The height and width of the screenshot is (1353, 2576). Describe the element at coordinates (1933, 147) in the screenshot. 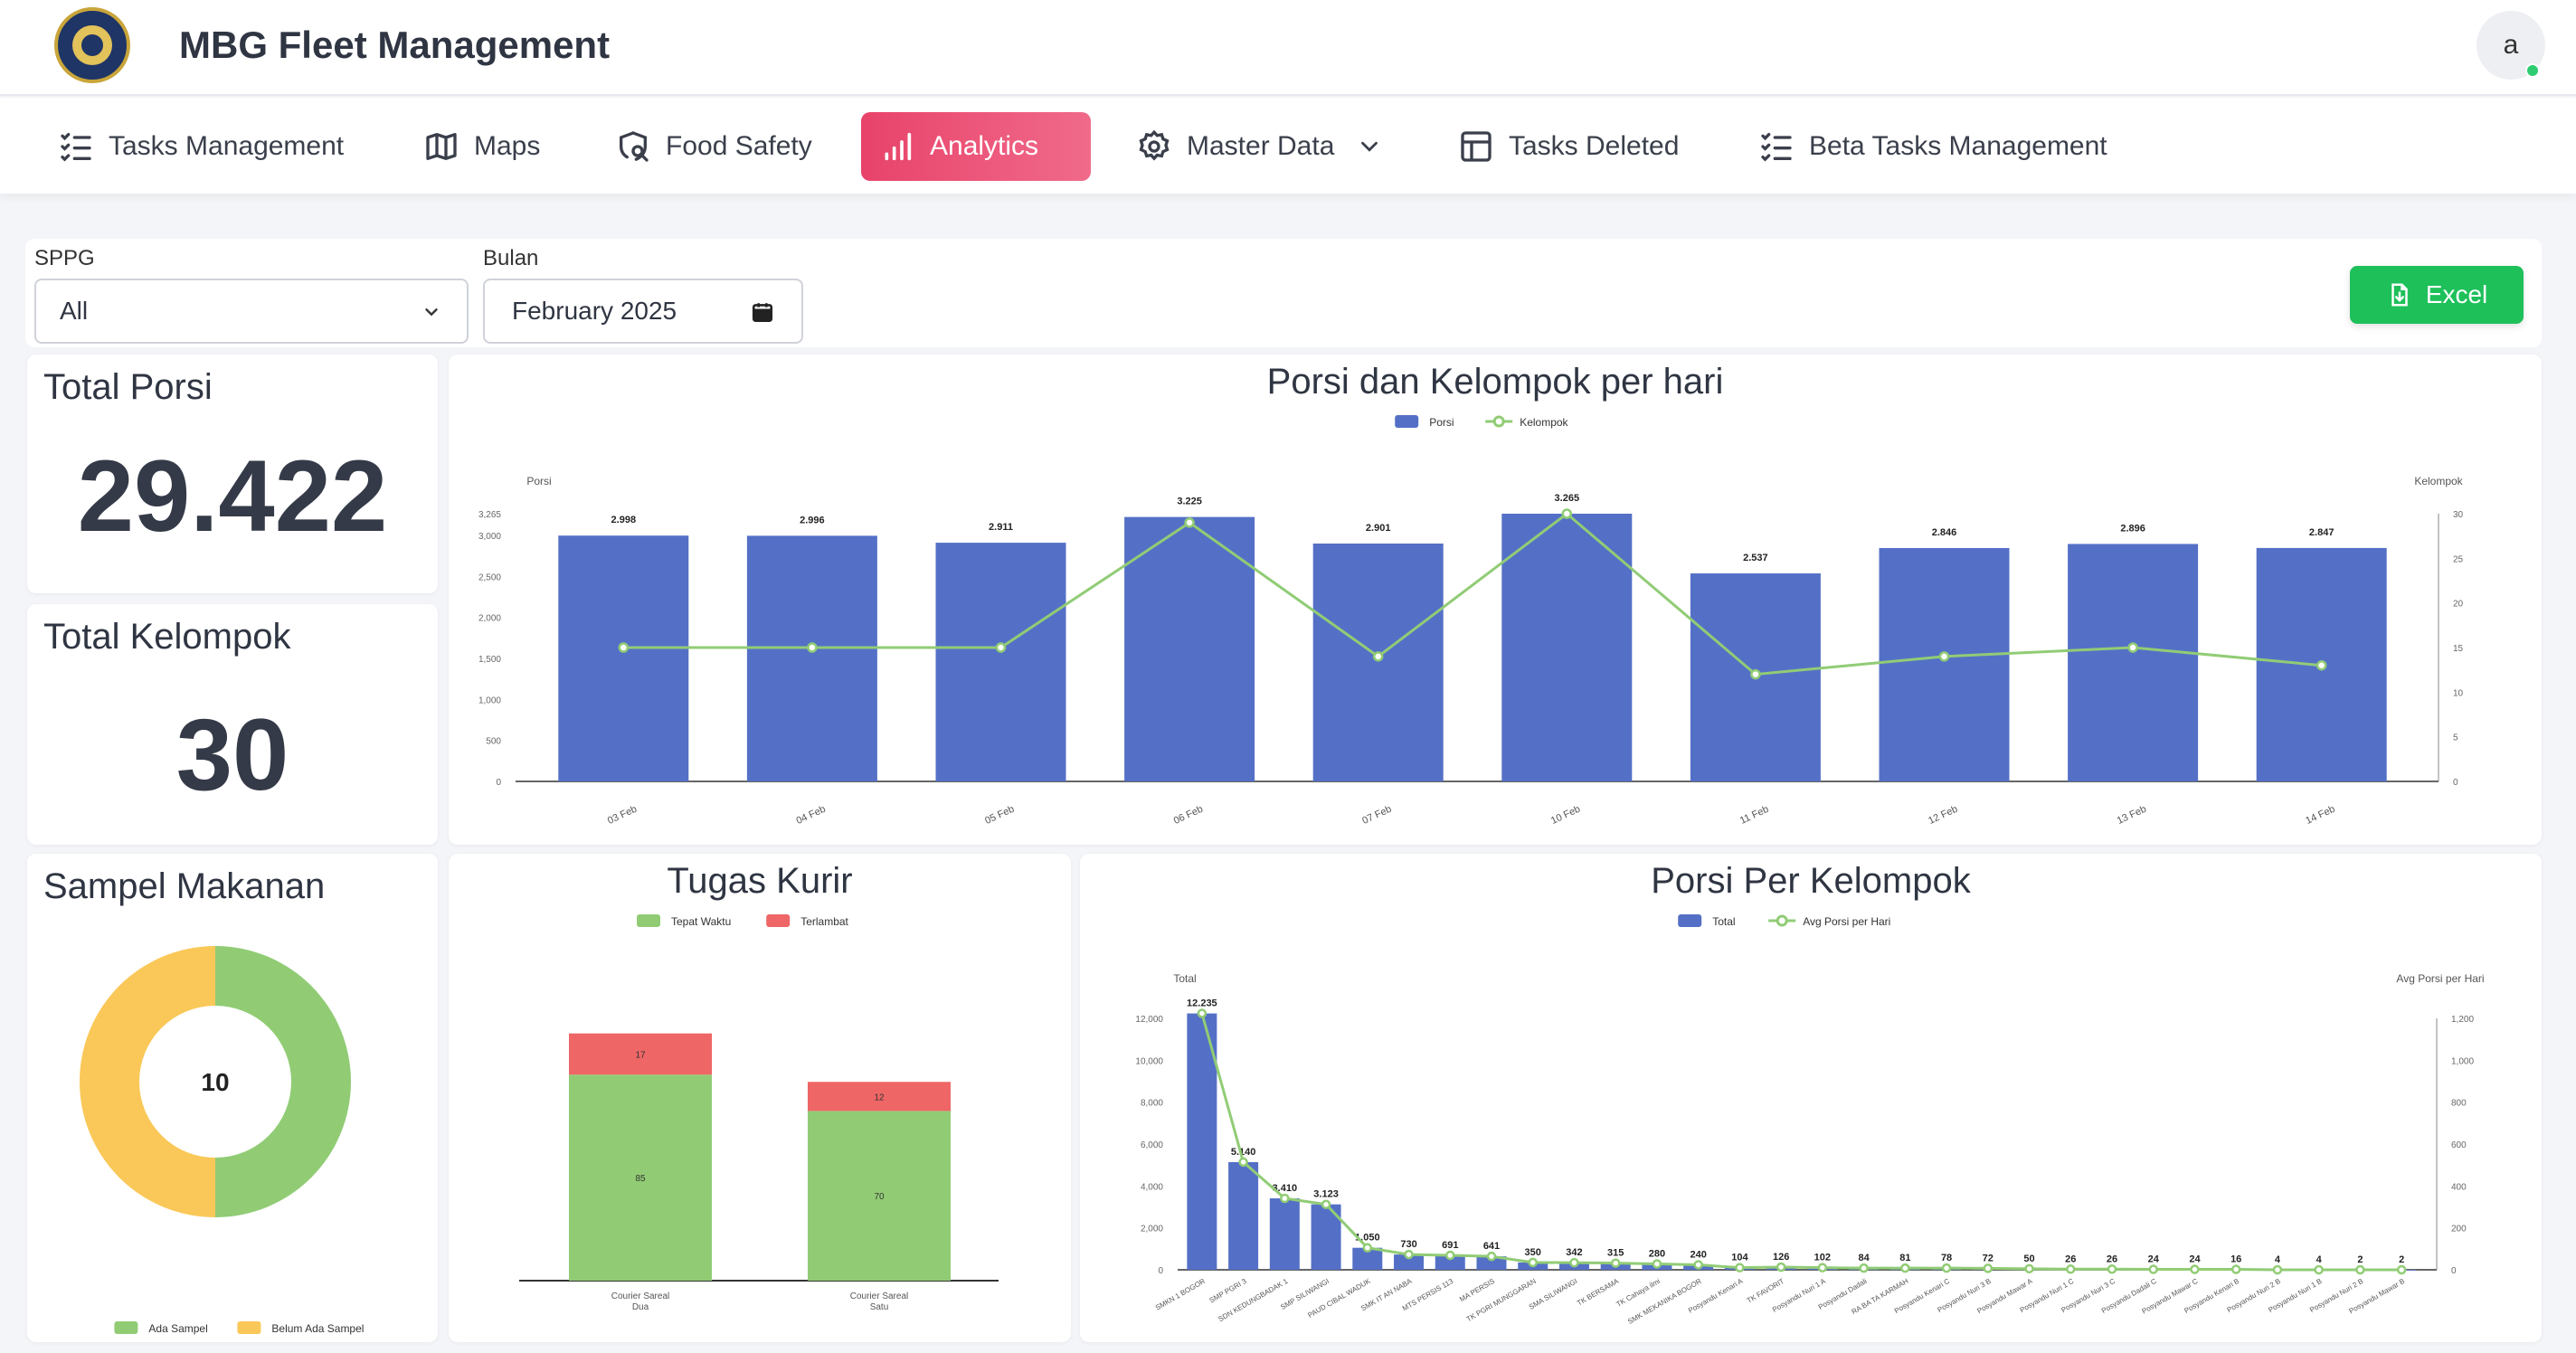

I see `nav-beta-tasks-management: Beta Tasks Management` at that location.